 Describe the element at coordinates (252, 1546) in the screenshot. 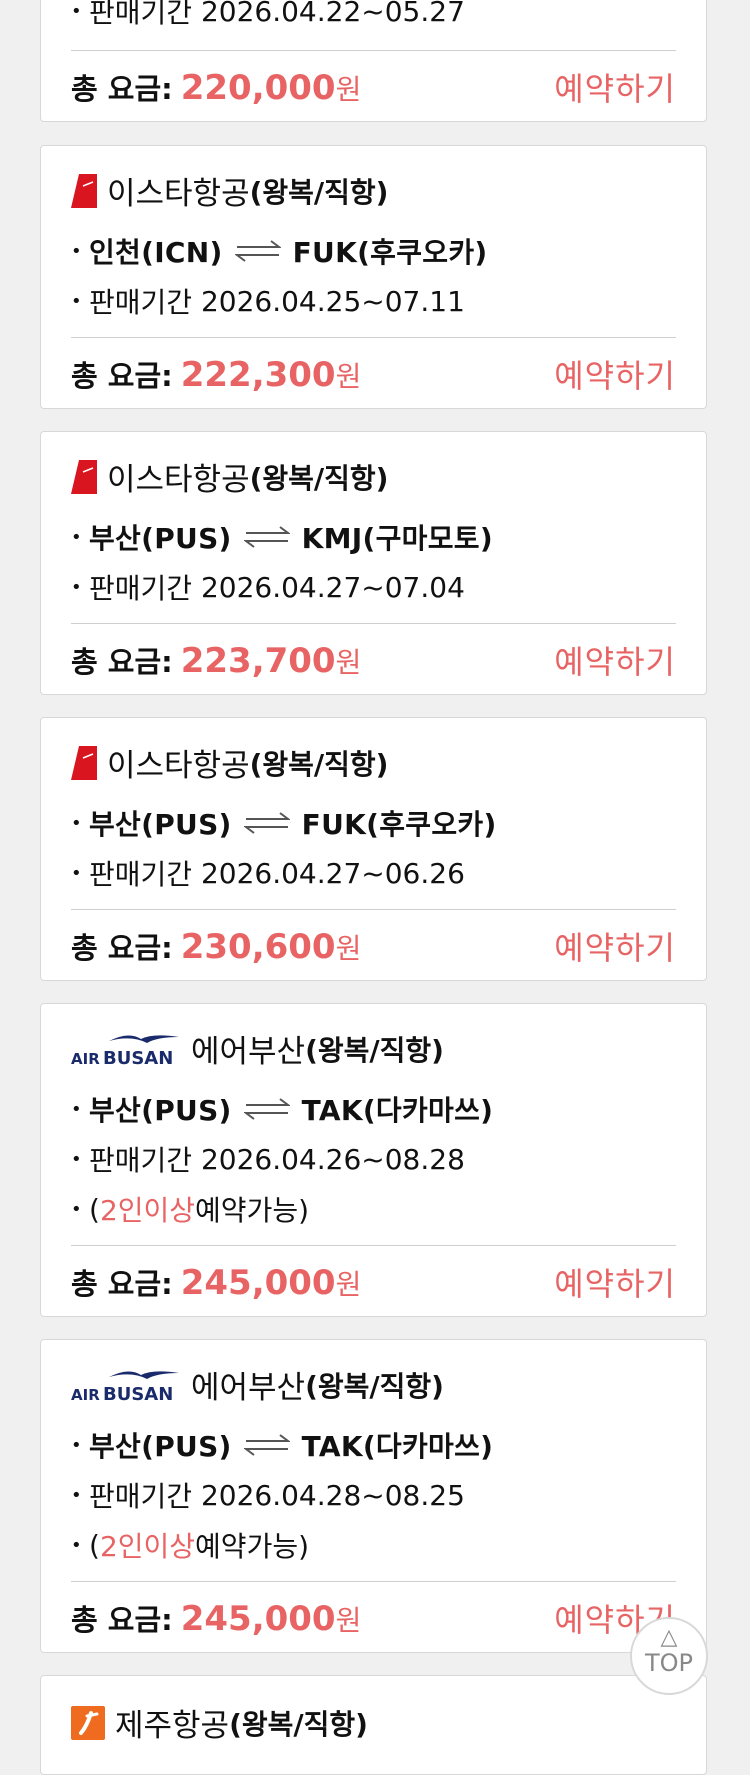

I see `booking-note: 예약가능)` at that location.